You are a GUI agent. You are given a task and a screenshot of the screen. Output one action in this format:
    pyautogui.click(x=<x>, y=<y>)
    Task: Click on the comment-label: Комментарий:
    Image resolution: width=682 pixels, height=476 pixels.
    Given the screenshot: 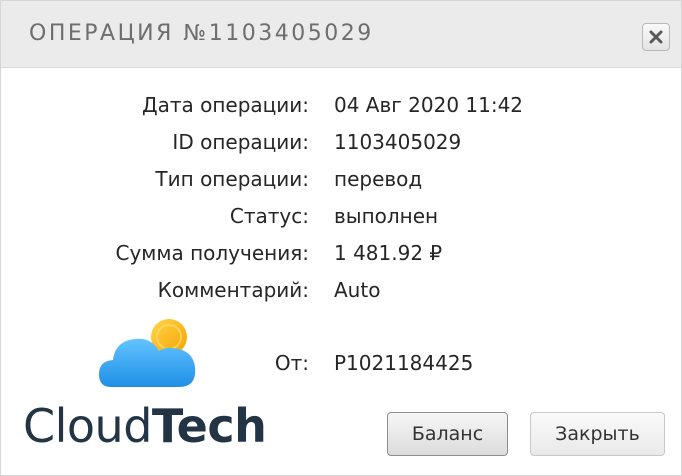 What is the action you would take?
    pyautogui.click(x=233, y=290)
    